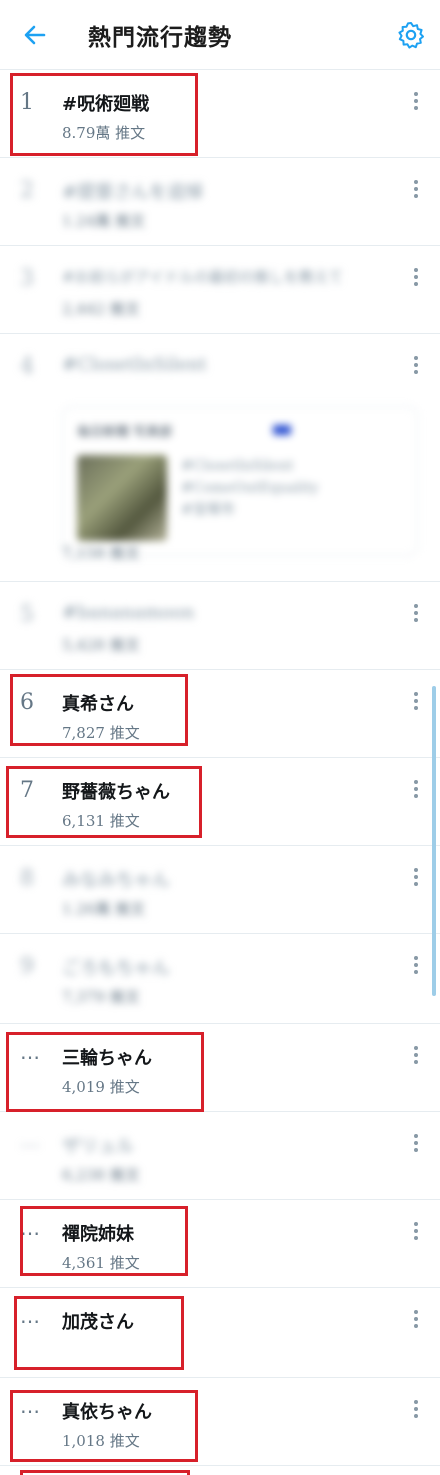 This screenshot has width=440, height=1475. Describe the element at coordinates (101, 309) in the screenshot. I see `trend-count: 2,442 推文` at that location.